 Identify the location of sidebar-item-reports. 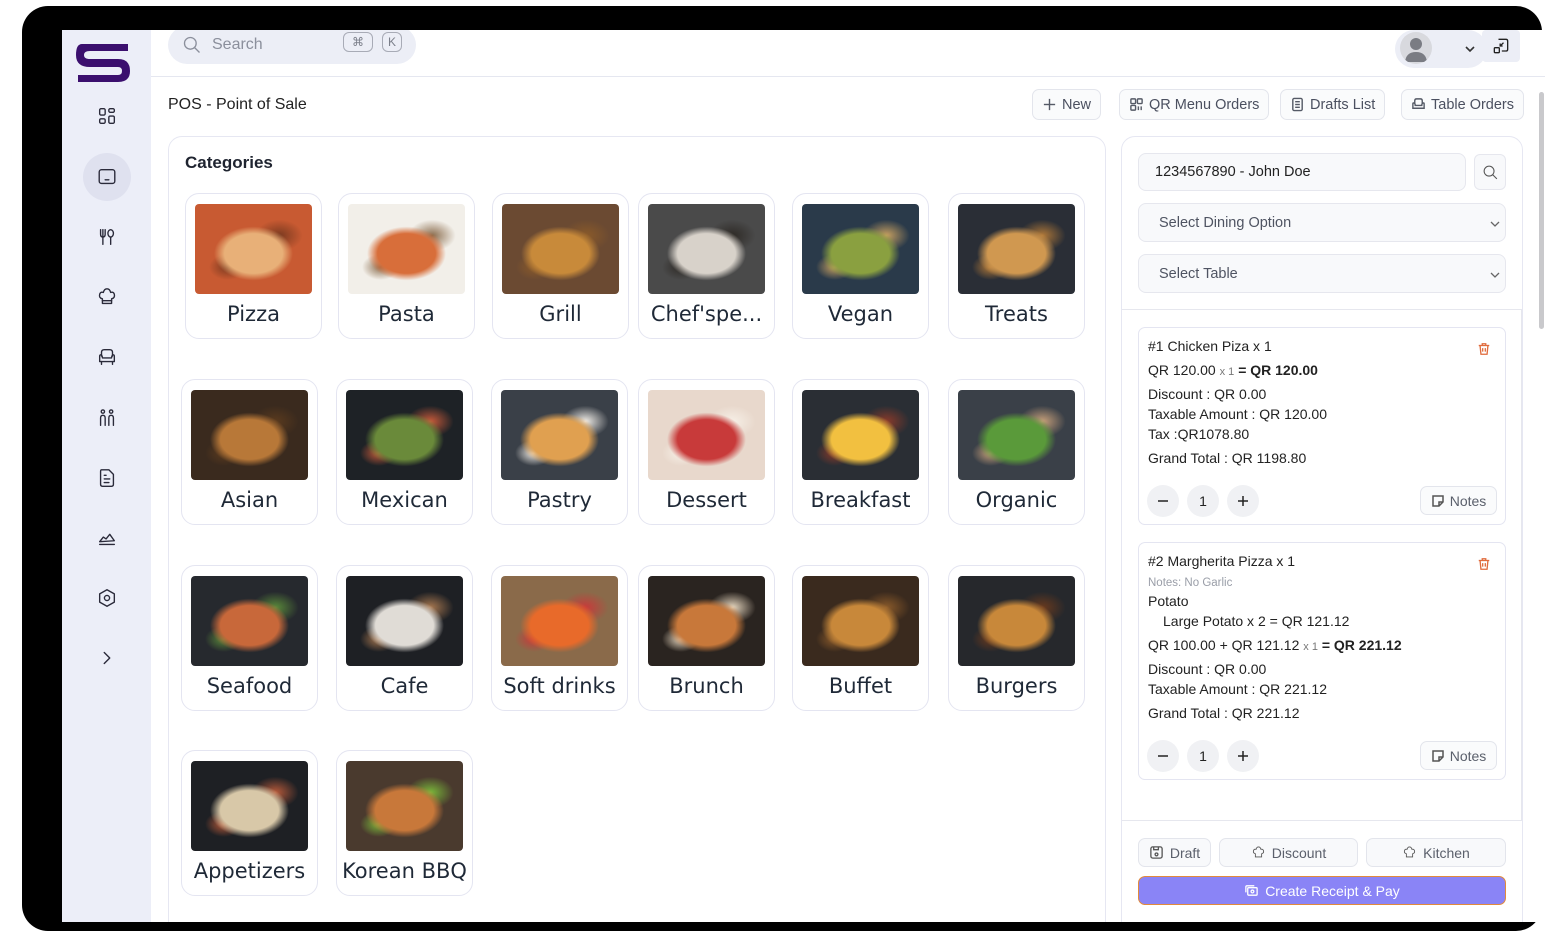
(107, 478).